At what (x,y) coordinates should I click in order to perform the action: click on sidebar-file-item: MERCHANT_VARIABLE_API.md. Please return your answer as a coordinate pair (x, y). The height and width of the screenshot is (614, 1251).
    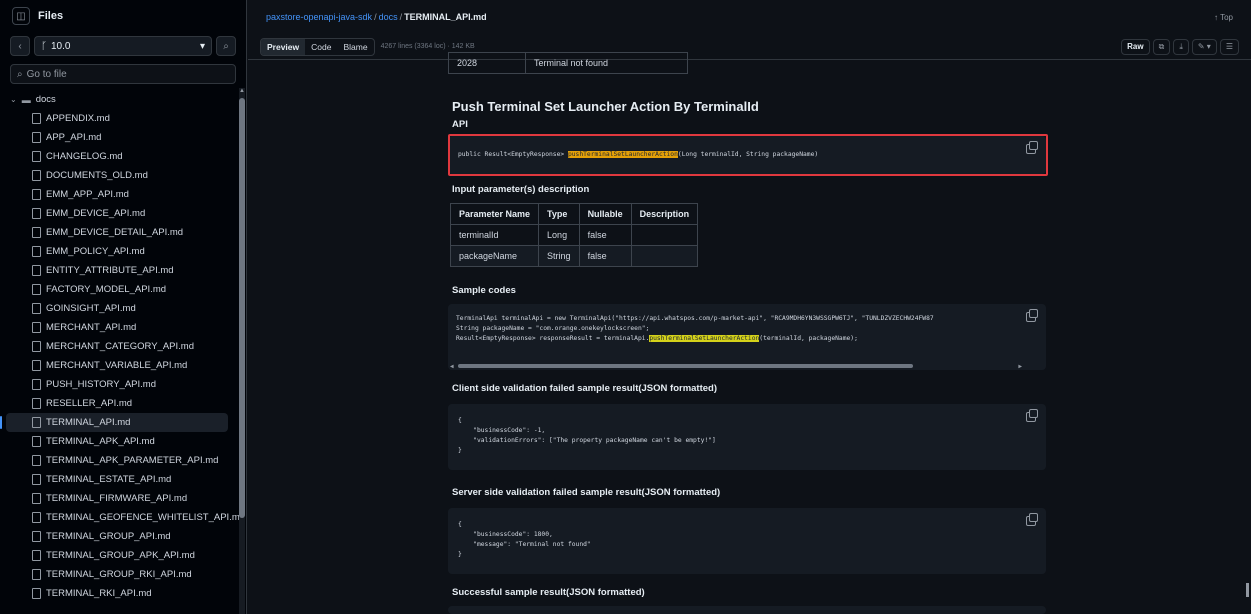
    Looking at the image, I should click on (123, 365).